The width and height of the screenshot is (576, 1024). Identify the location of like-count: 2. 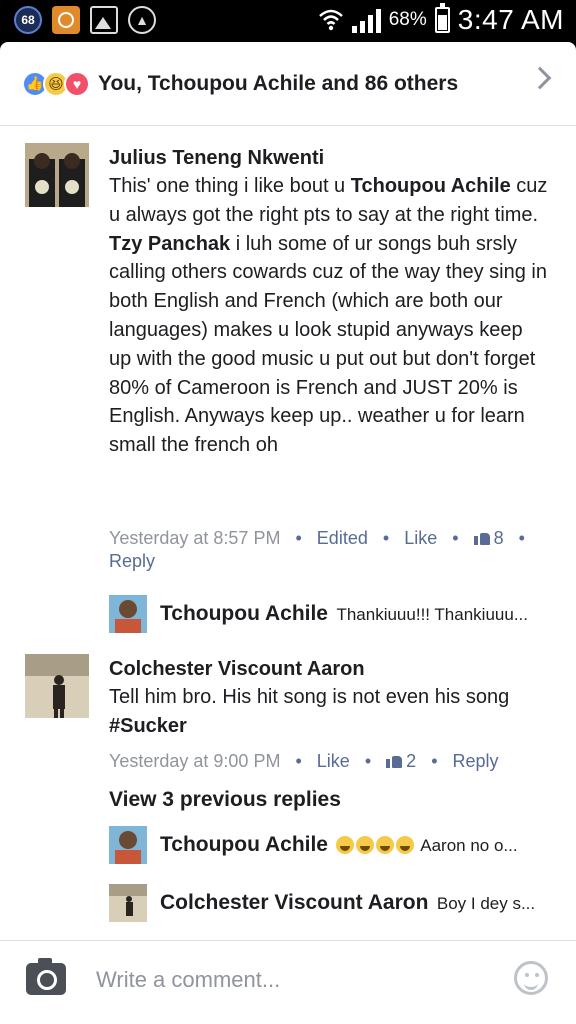
(401, 761).